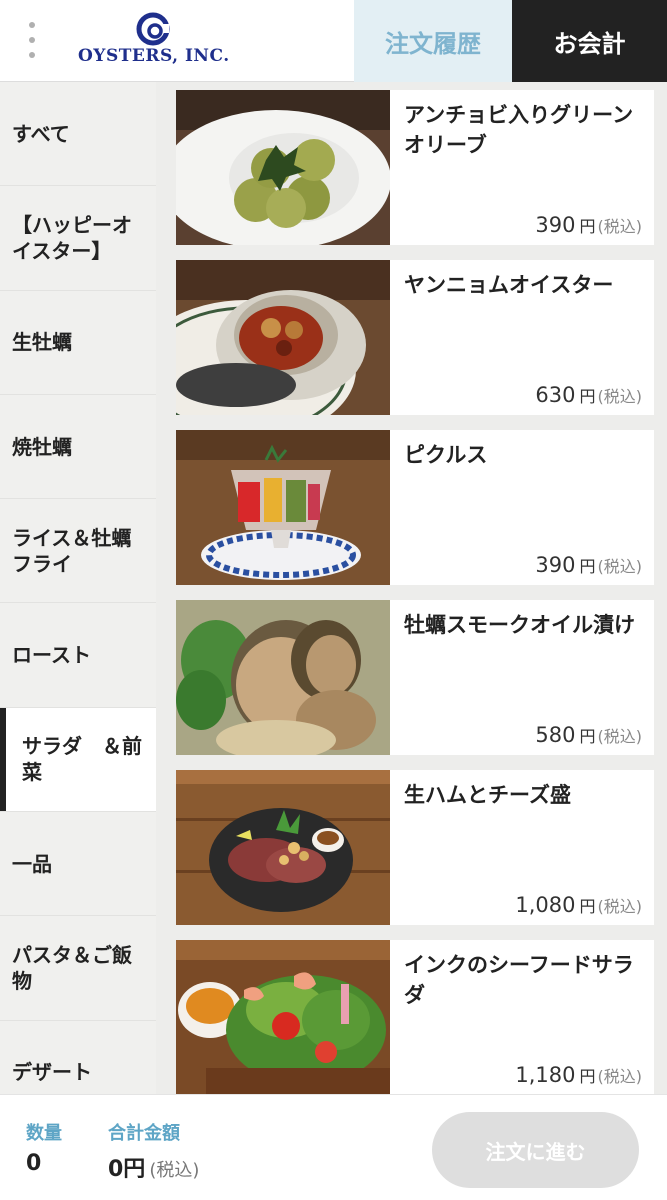 The image size is (667, 1200). Describe the element at coordinates (78, 447) in the screenshot. I see `sidebar-item-grilled-oyster: 焼牡蠣` at that location.